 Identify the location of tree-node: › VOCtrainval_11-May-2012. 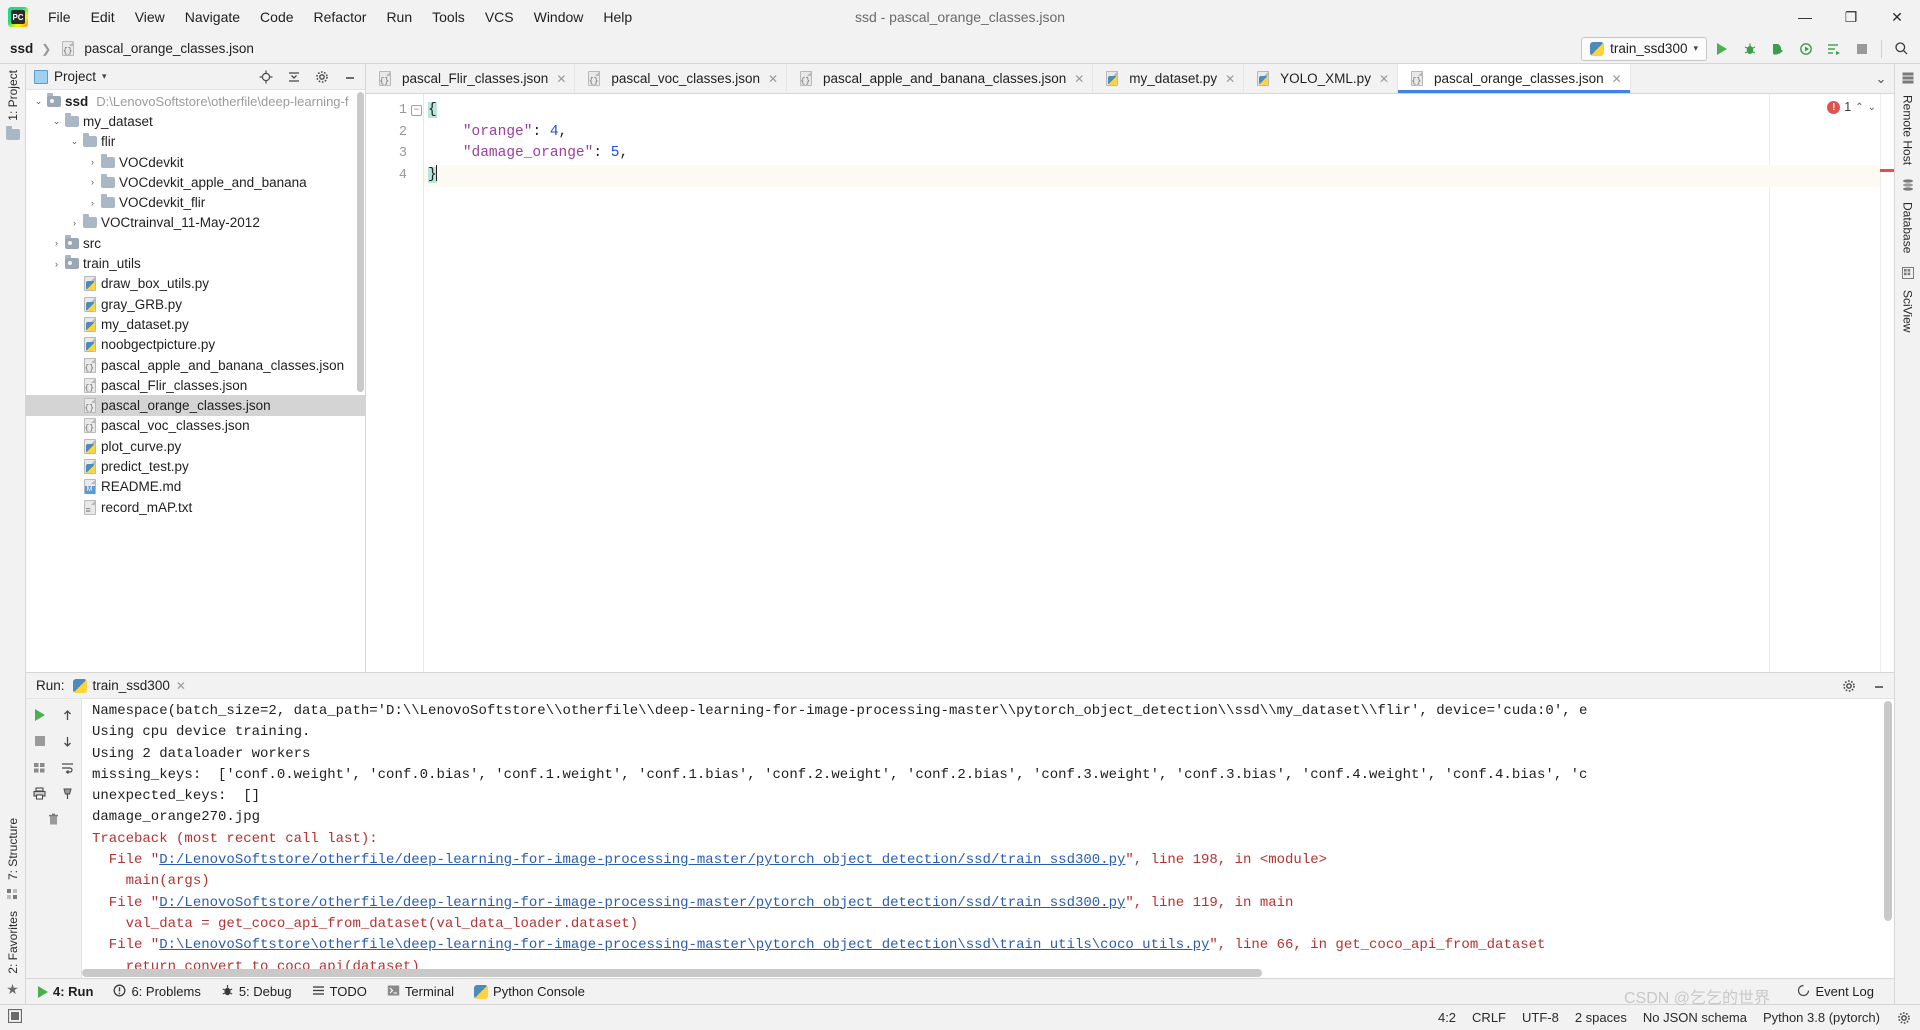
(195, 223).